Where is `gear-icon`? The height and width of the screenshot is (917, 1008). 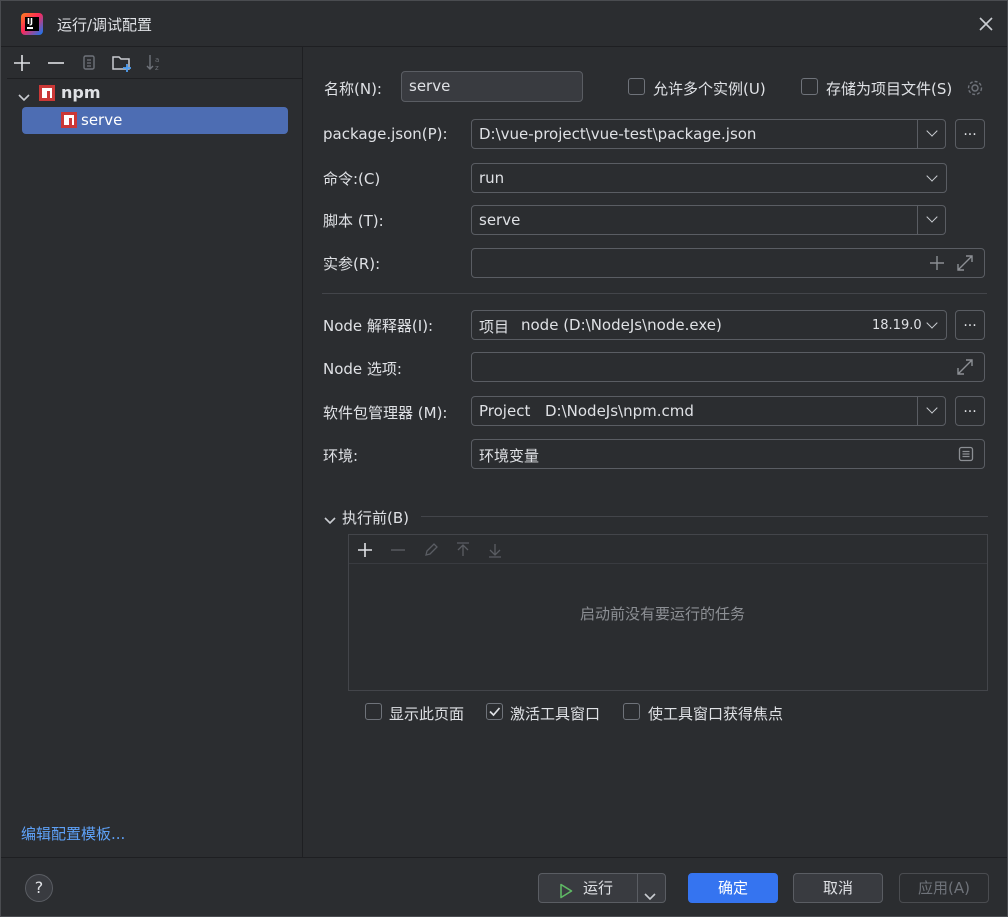 gear-icon is located at coordinates (975, 88).